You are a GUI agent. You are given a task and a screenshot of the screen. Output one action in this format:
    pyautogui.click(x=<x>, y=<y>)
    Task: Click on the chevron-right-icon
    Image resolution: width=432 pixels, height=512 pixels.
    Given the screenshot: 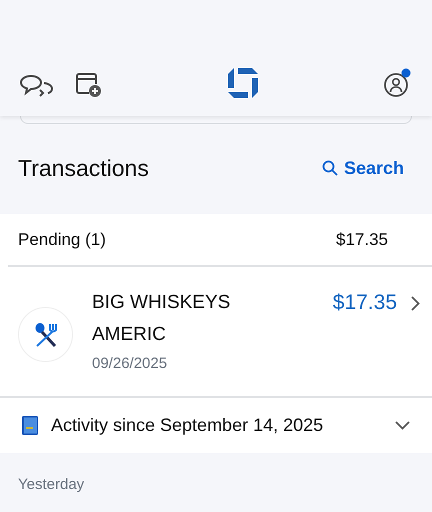 What is the action you would take?
    pyautogui.click(x=415, y=303)
    